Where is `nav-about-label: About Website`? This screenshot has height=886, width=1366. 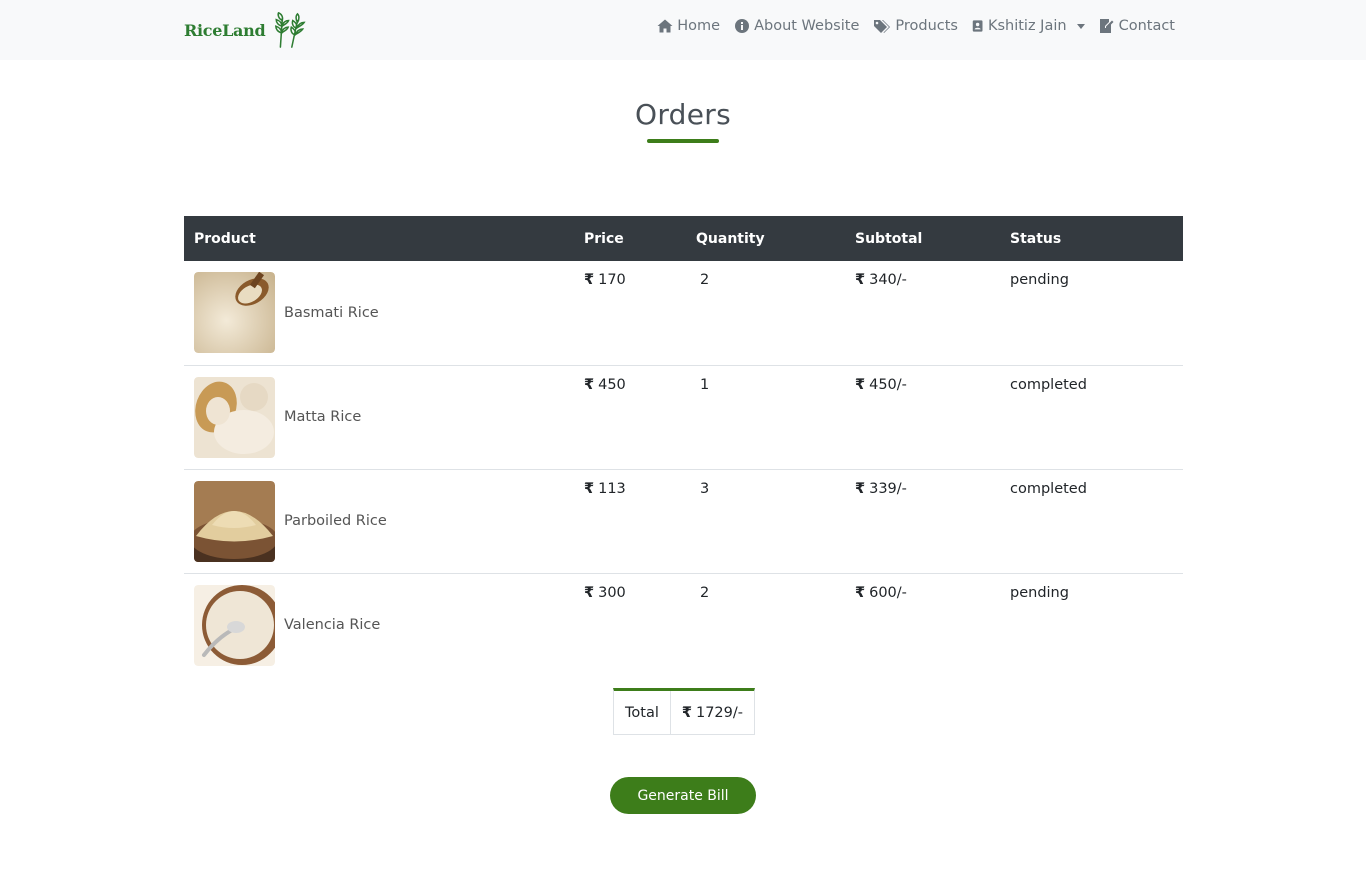 nav-about-label: About Website is located at coordinates (807, 26).